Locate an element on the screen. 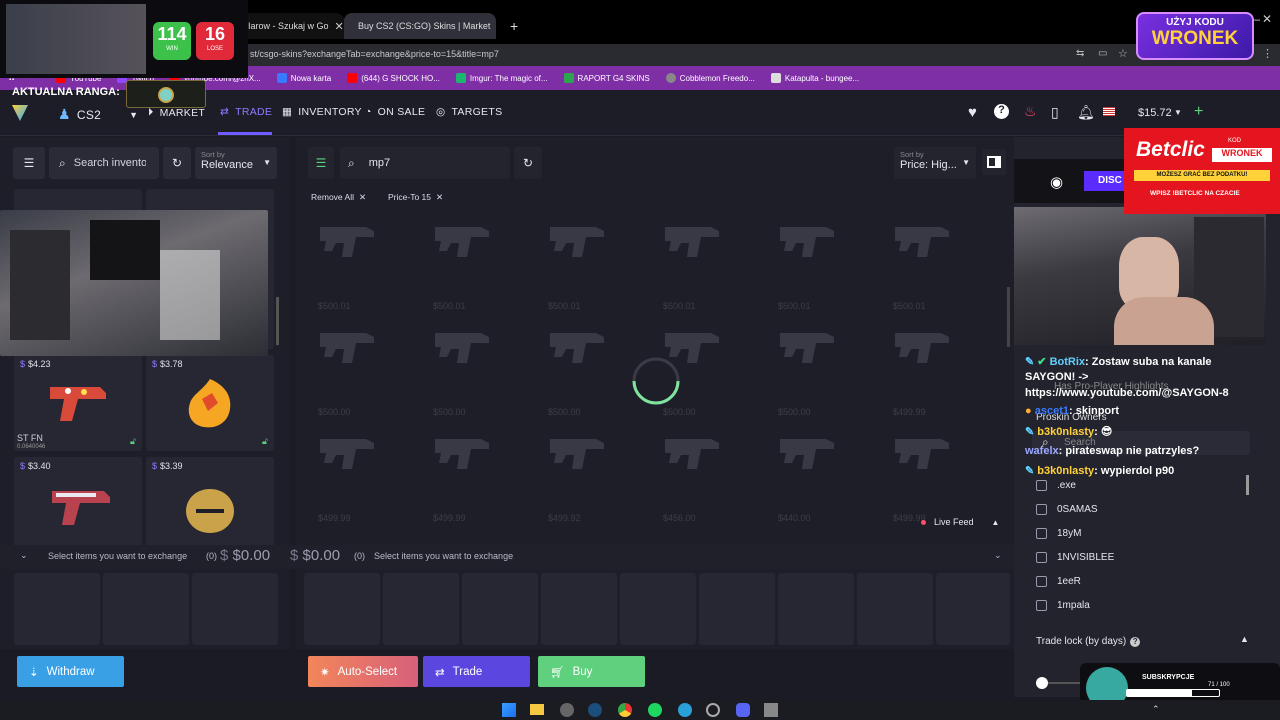  menu-dots-icon: ⋮ is located at coordinates (1267, 53).